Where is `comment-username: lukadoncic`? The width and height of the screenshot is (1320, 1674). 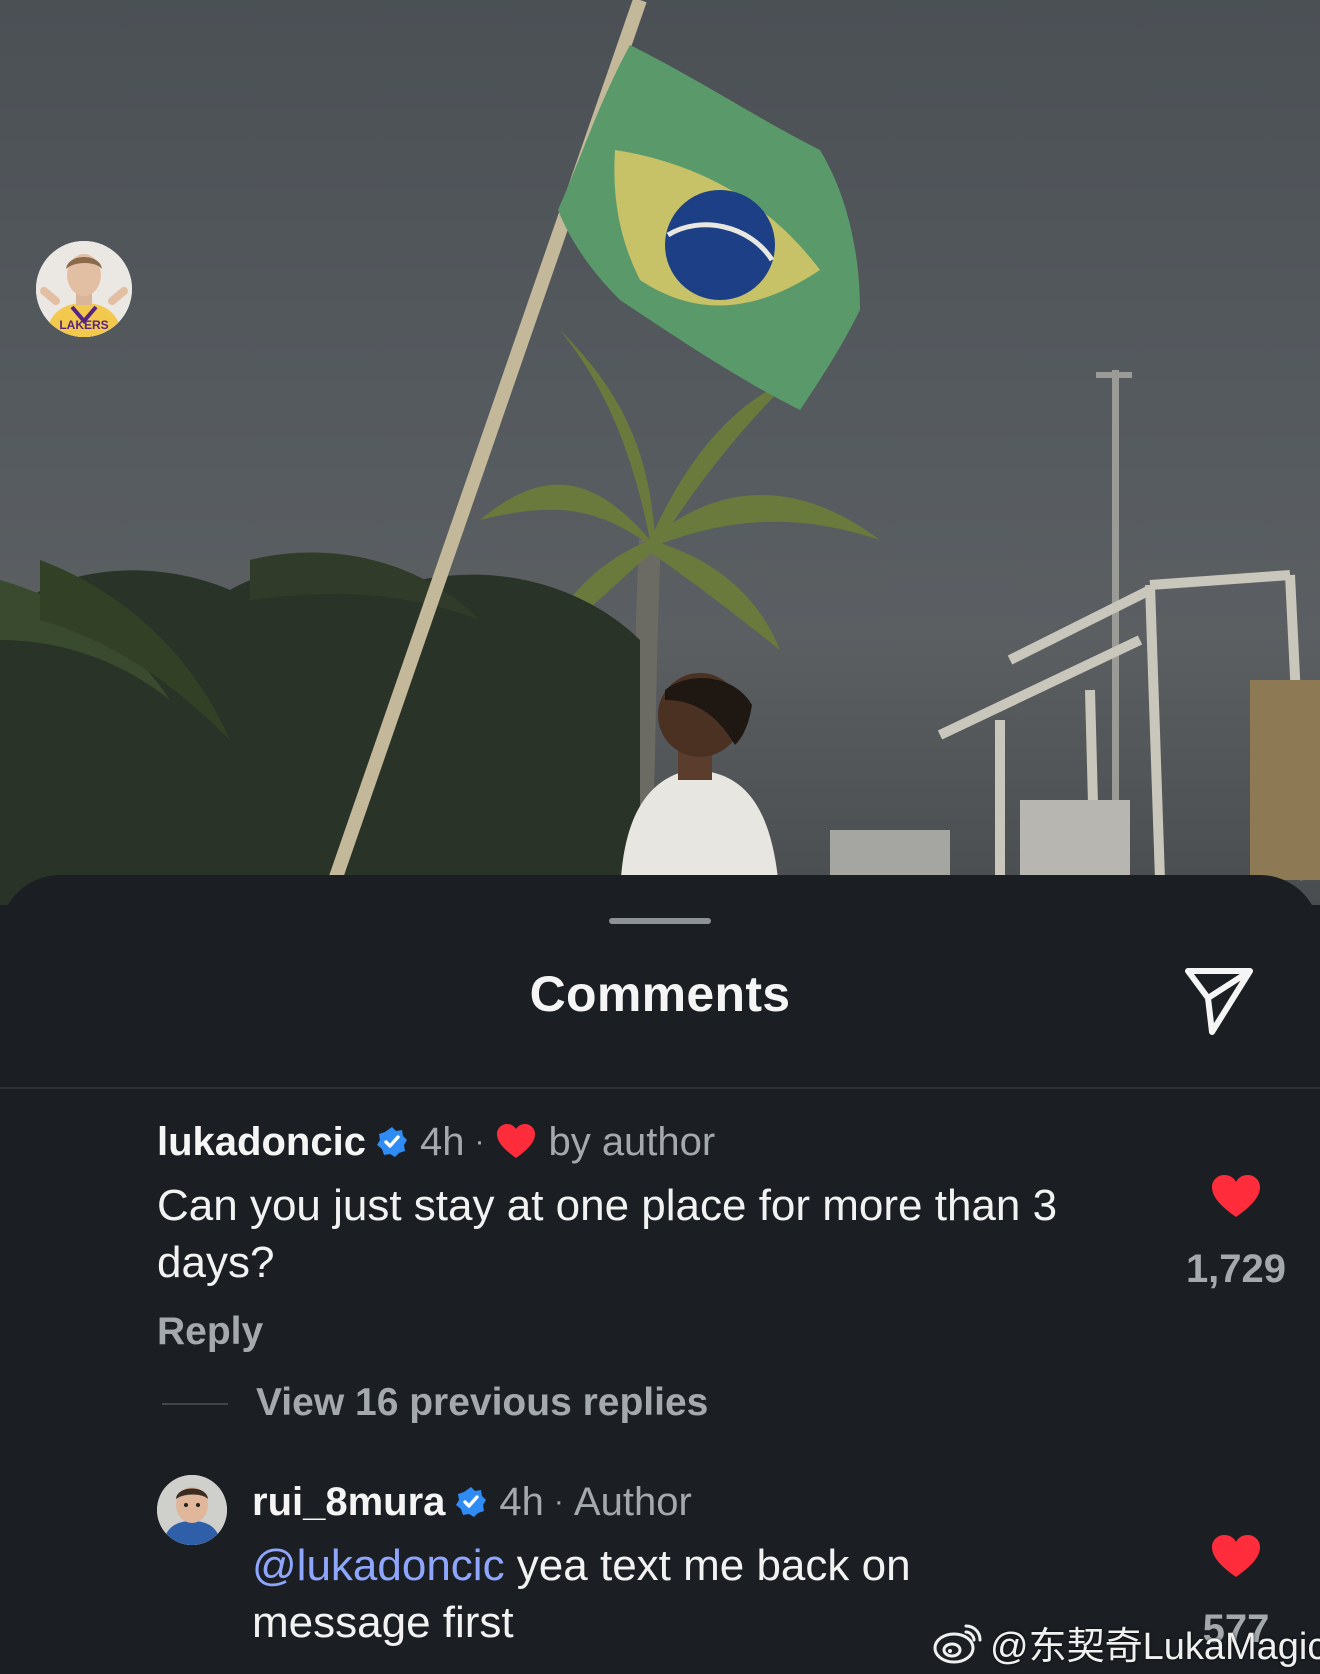 comment-username: lukadoncic is located at coordinates (261, 1142).